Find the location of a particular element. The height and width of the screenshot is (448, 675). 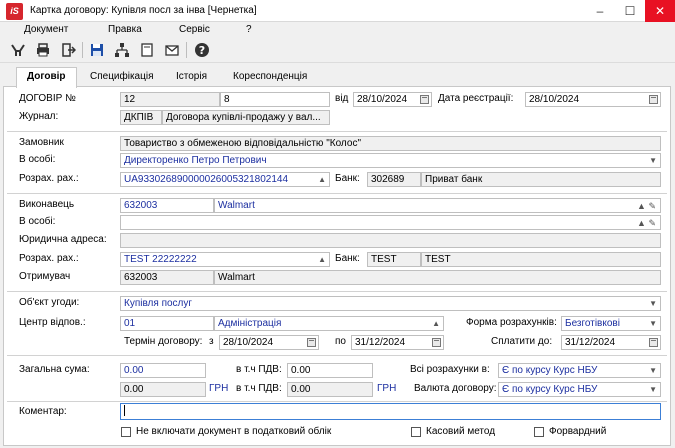

tree-icon is located at coordinates (122, 50).